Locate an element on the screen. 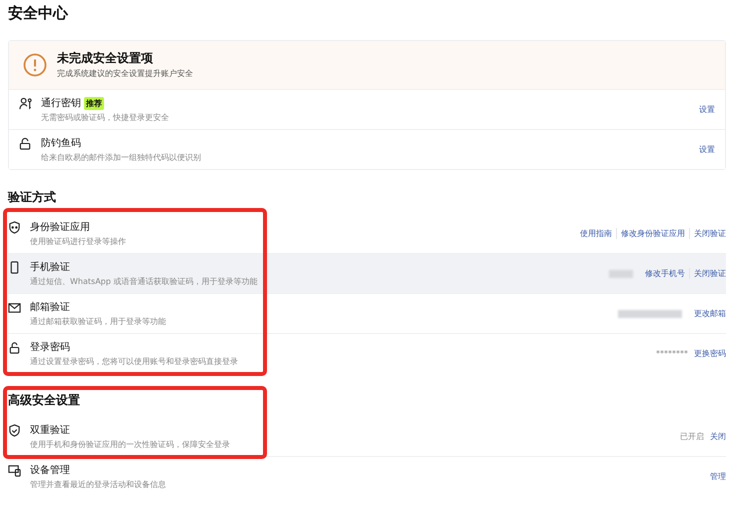 The image size is (743, 523). warning-icon is located at coordinates (35, 65).